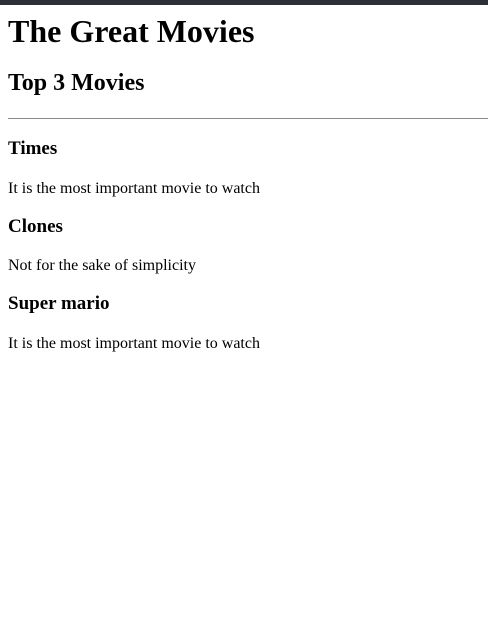 The height and width of the screenshot is (624, 488). What do you see at coordinates (76, 83) in the screenshot?
I see `section-title: Top 3 Movies` at bounding box center [76, 83].